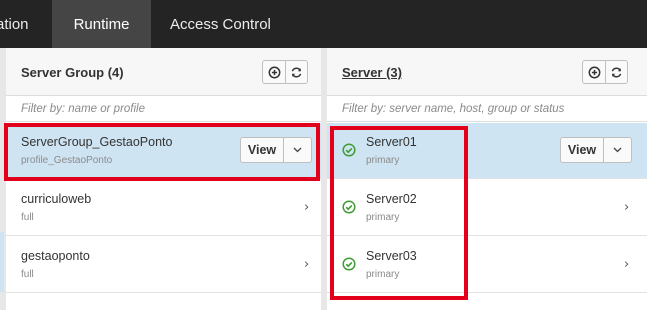 This screenshot has width=647, height=310. What do you see at coordinates (55, 256) in the screenshot?
I see `server-group-name: gestaoponto` at bounding box center [55, 256].